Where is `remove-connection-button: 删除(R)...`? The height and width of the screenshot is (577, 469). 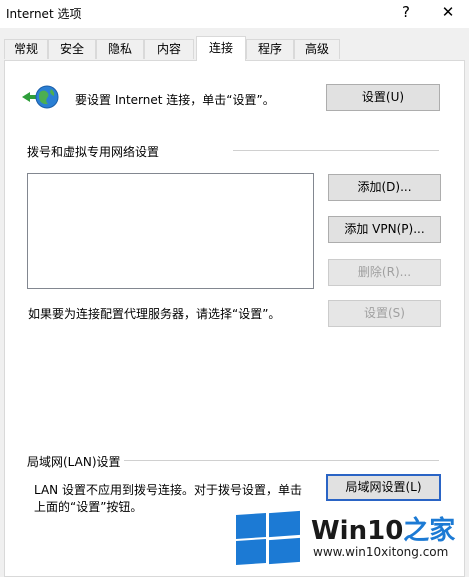 remove-connection-button: 删除(R)... is located at coordinates (384, 272).